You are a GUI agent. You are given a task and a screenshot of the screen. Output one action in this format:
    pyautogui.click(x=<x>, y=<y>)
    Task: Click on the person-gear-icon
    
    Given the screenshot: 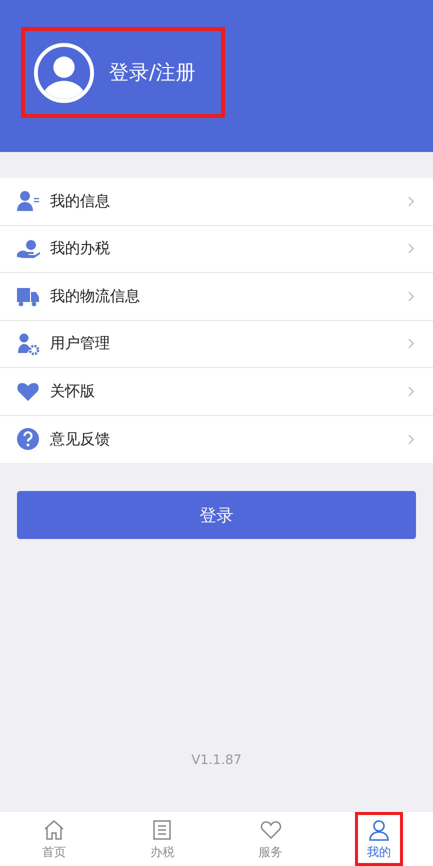 What is the action you would take?
    pyautogui.click(x=28, y=344)
    